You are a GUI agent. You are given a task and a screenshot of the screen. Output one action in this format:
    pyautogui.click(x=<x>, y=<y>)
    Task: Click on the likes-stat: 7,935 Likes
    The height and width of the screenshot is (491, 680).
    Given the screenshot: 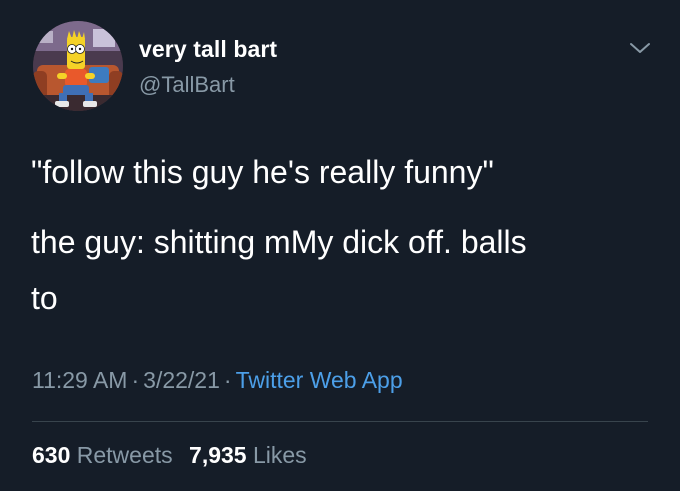 What is the action you would take?
    pyautogui.click(x=248, y=455)
    